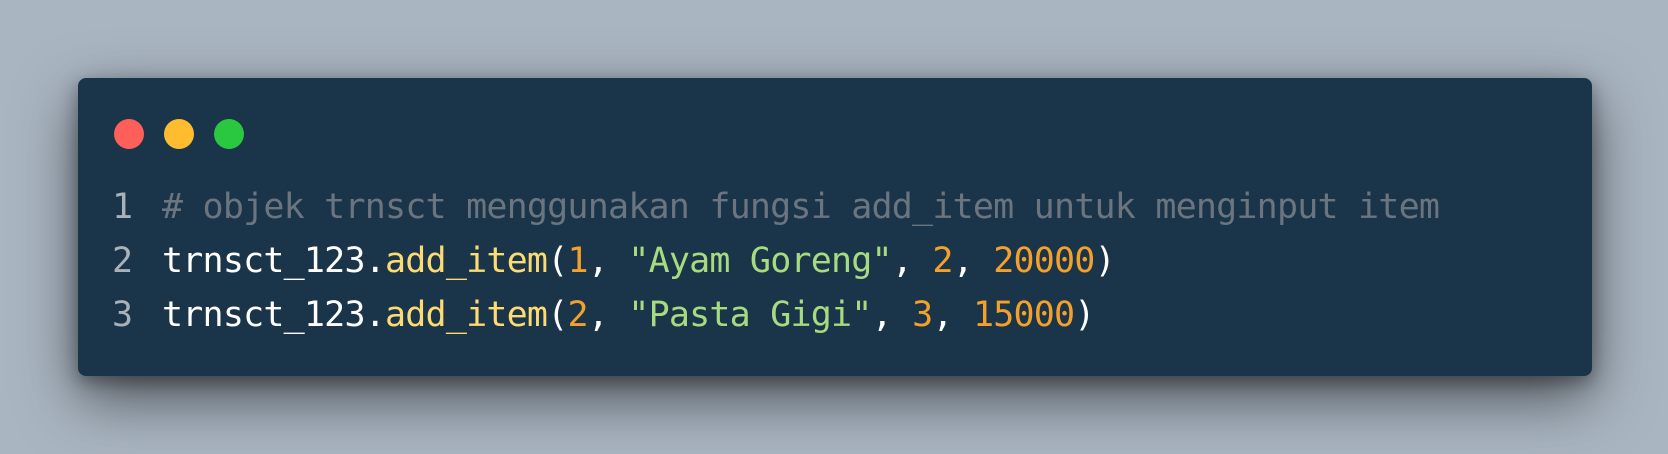 The width and height of the screenshot is (1668, 454). Describe the element at coordinates (577, 261) in the screenshot. I see `code-token-num: 1` at that location.